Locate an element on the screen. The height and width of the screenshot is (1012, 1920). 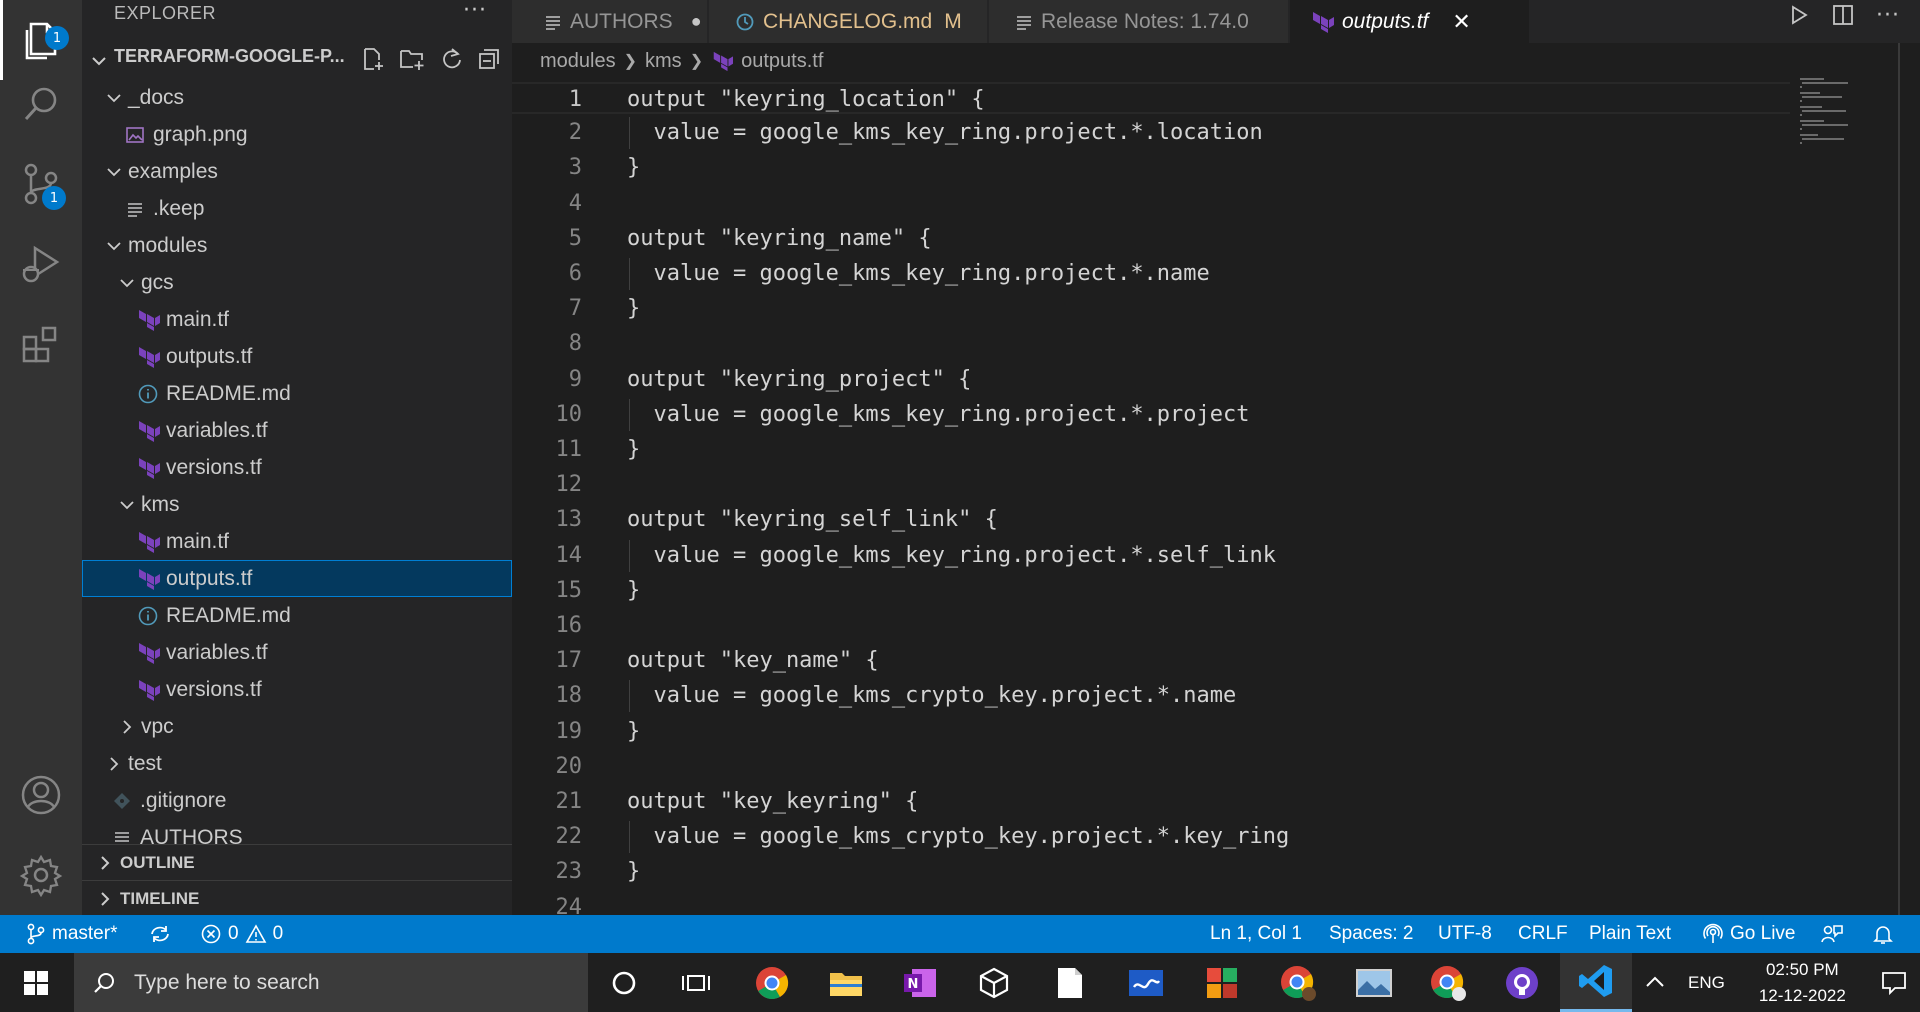
code-line: 13 output "keyring_self_link" { is located at coordinates (1151, 520).